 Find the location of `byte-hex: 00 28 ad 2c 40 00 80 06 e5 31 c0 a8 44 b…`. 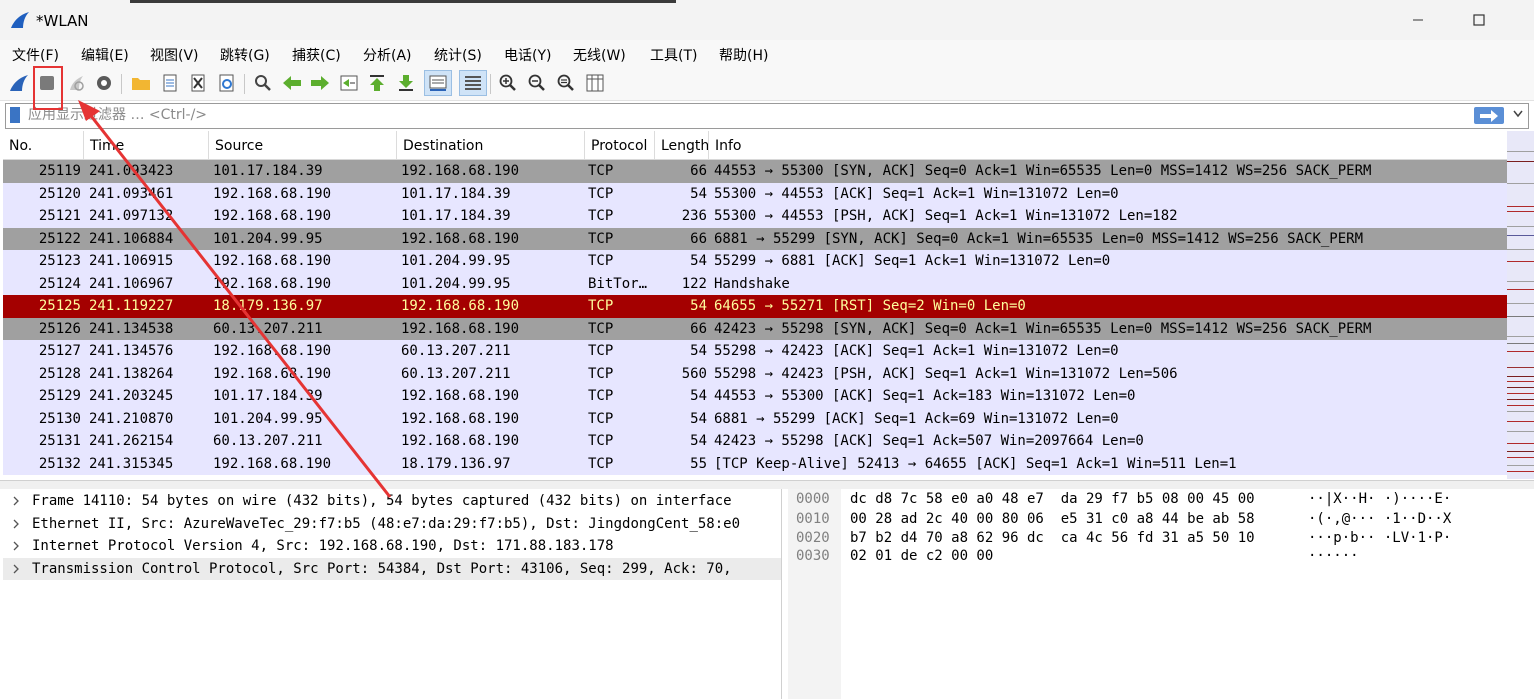

byte-hex: 00 28 ad 2c 40 00 80 06 e5 31 c0 a8 44 b… is located at coordinates (1052, 521).